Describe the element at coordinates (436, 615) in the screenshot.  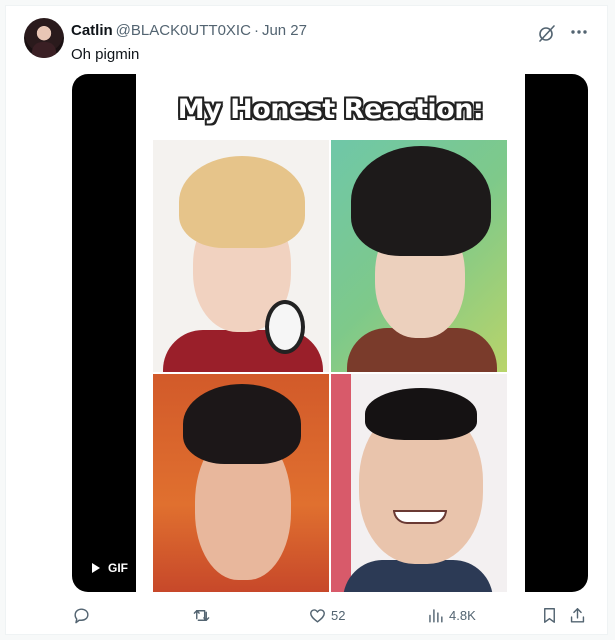
I see `views-icon` at that location.